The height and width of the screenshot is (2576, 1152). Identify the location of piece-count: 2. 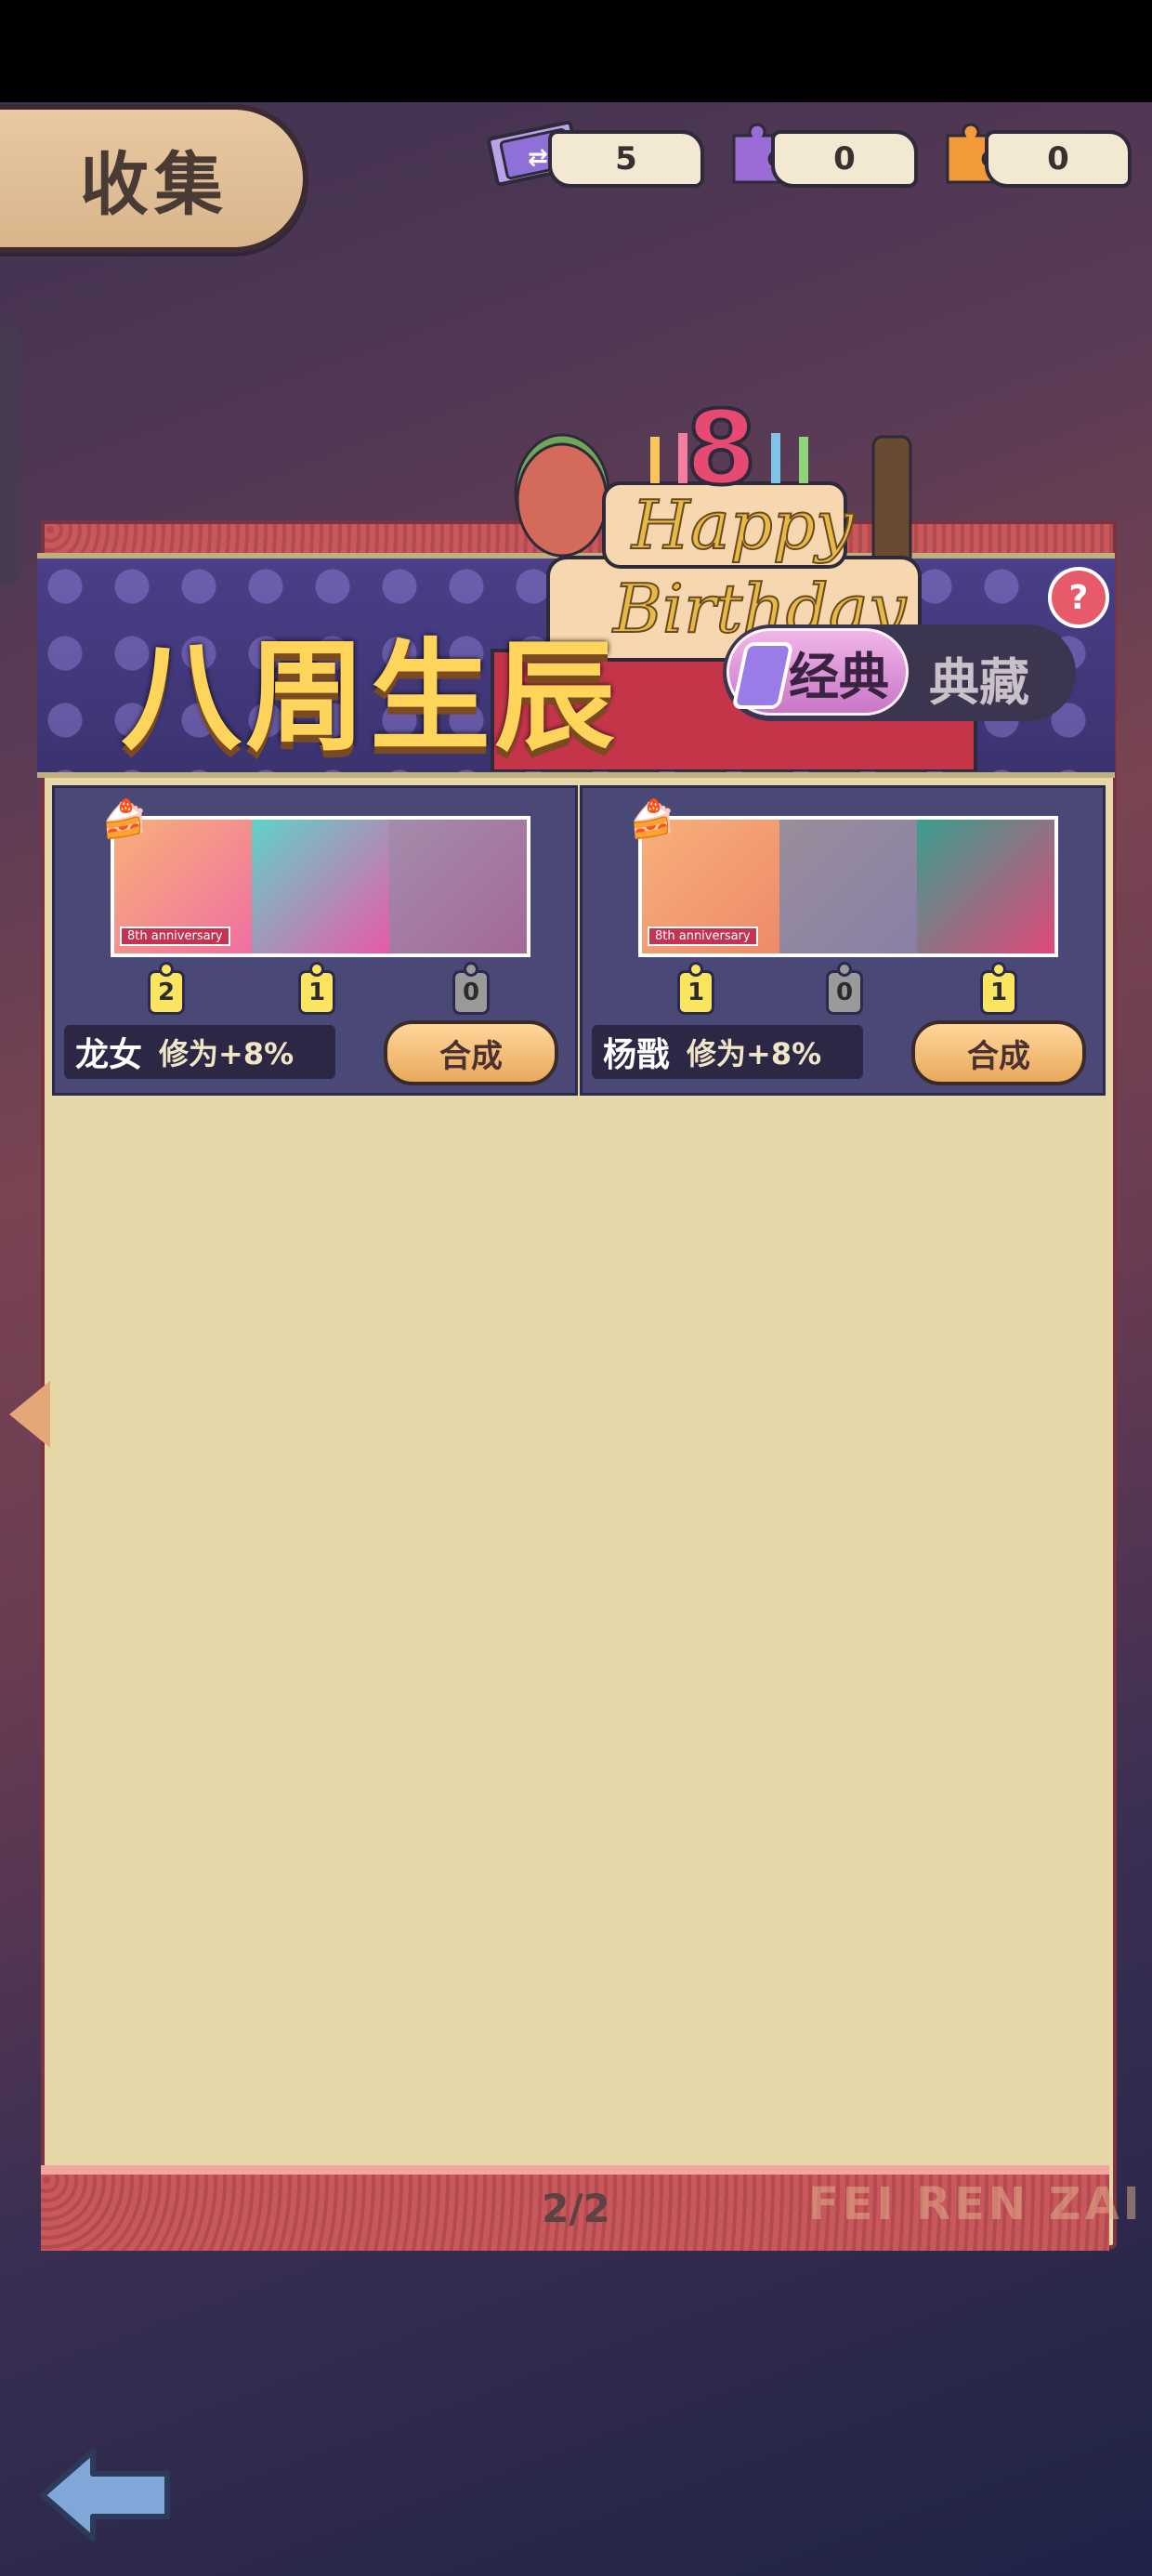
(166, 992).